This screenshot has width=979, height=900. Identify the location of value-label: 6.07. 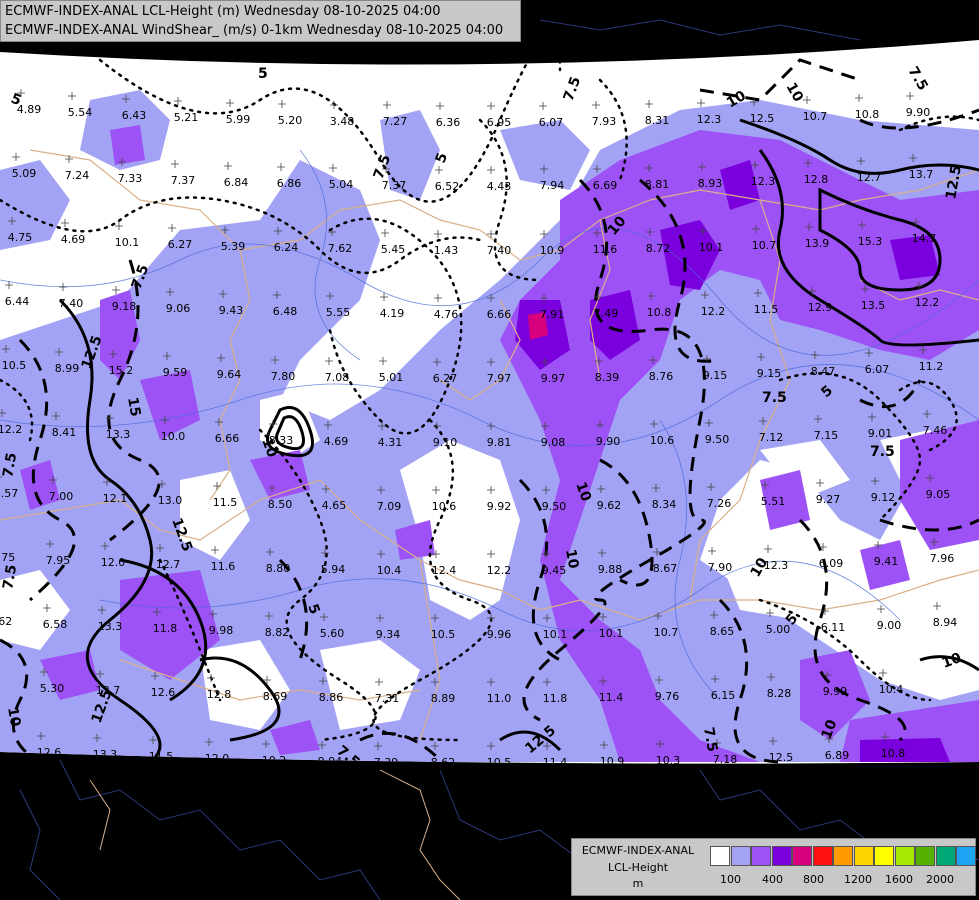
(877, 369).